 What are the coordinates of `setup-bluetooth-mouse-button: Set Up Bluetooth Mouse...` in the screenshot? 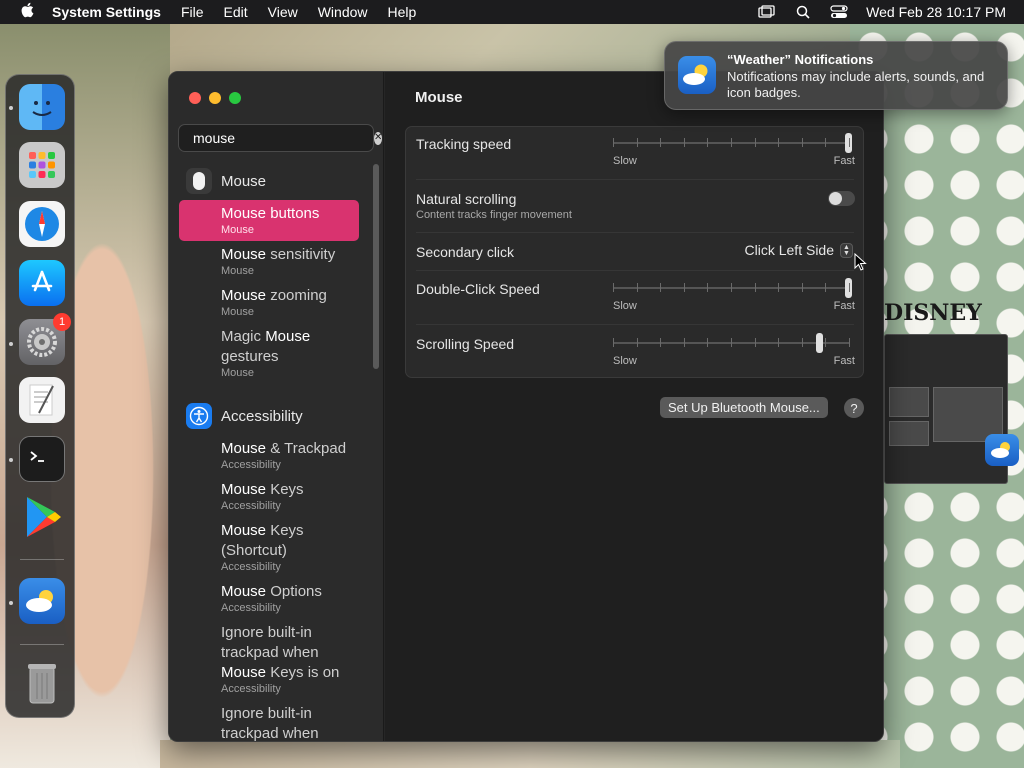 It's located at (744, 407).